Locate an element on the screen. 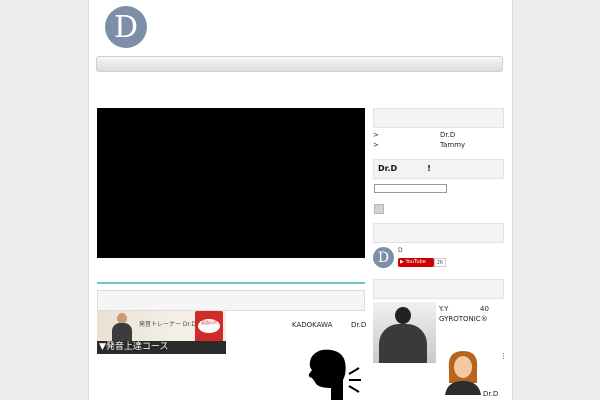 The width and height of the screenshot is (600, 400). course-banner: 発音トレーナー Dr.D 英語の声 ▼発音上達コース is located at coordinates (161, 332).